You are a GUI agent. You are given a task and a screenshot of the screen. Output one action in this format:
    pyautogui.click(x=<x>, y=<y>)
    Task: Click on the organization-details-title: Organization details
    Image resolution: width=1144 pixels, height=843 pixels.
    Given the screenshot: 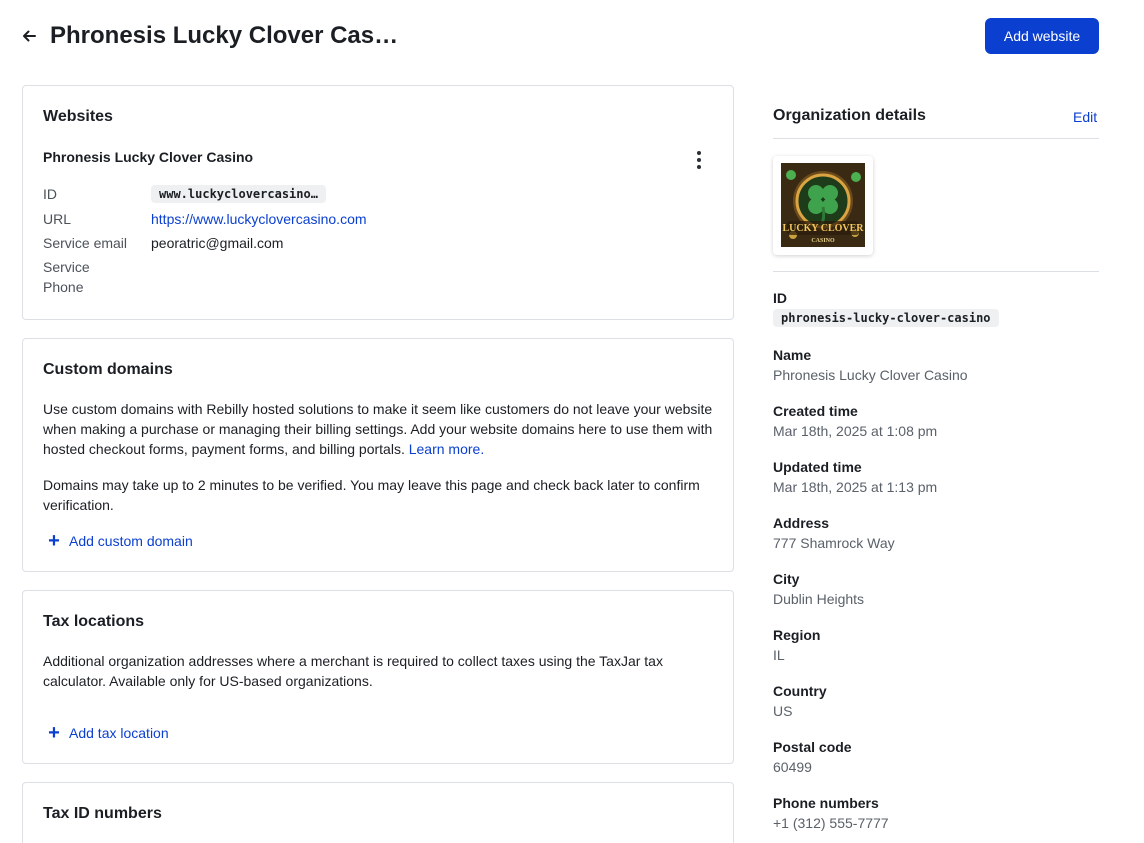 What is the action you would take?
    pyautogui.click(x=849, y=115)
    